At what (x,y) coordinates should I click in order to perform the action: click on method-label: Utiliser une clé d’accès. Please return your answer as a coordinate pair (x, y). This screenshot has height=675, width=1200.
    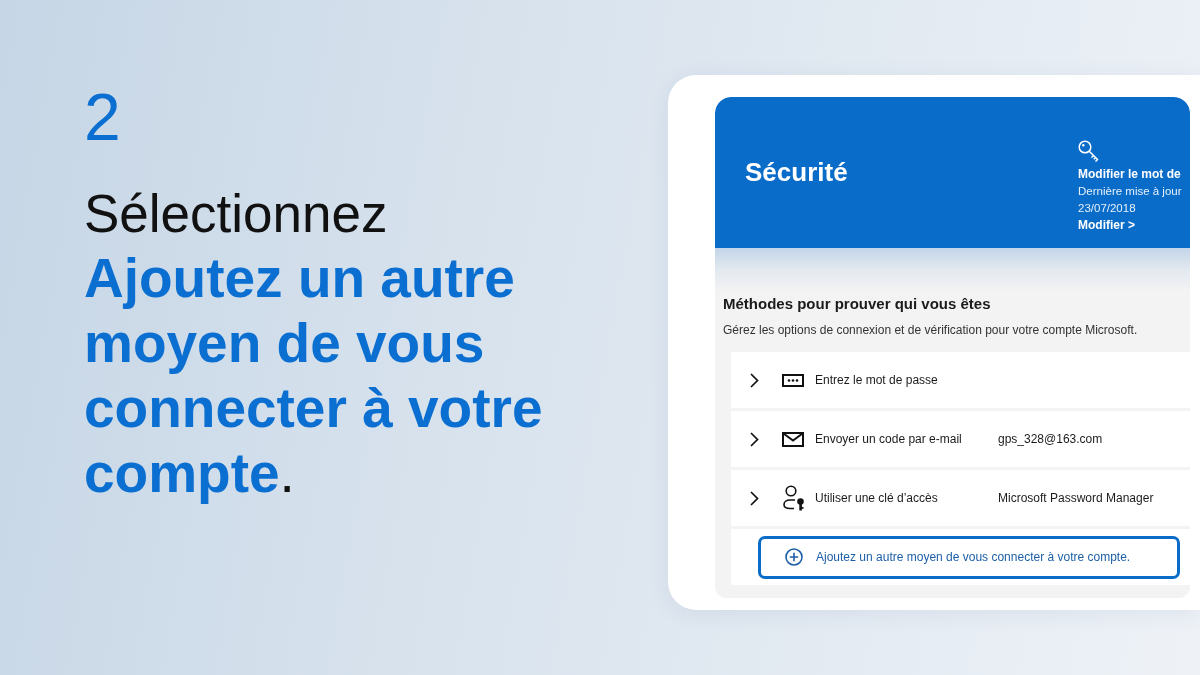
    Looking at the image, I should click on (876, 498).